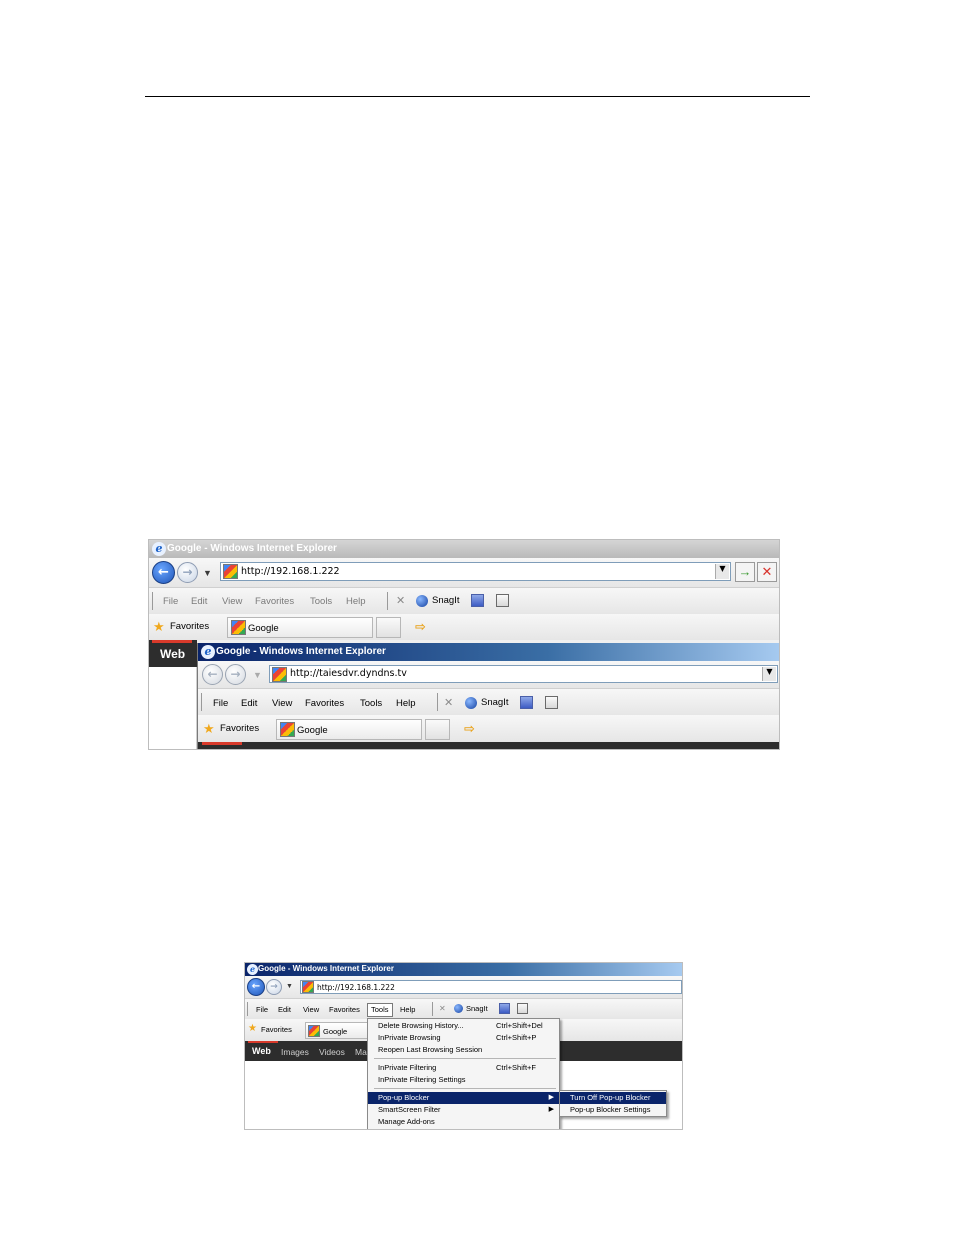  Describe the element at coordinates (380, 1010) in the screenshot. I see `menu-tools-open: Tools` at that location.